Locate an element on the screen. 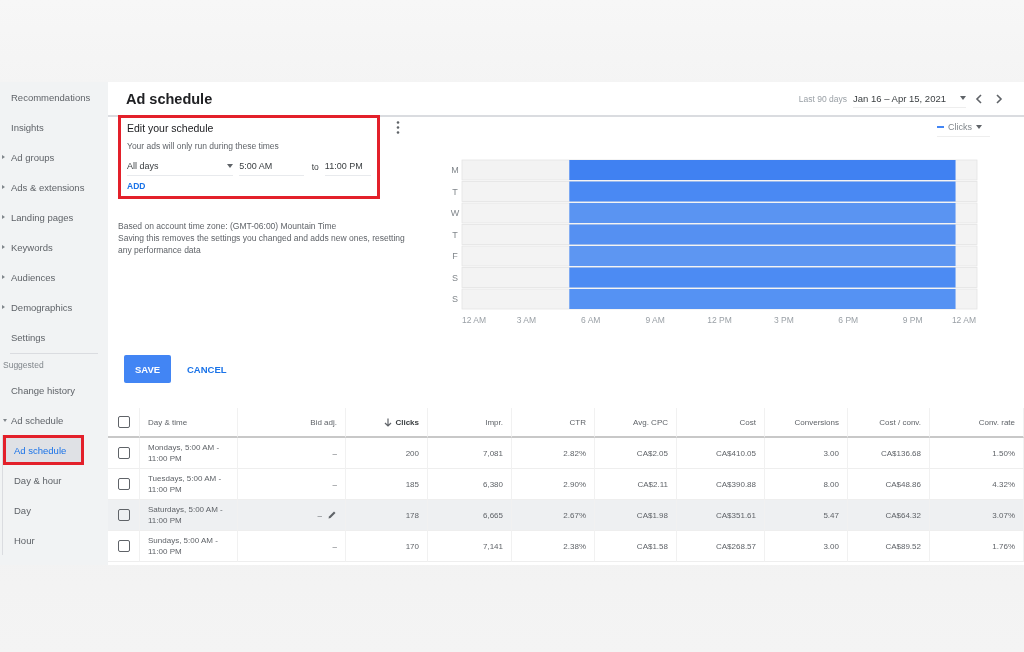  table-row: Saturdays, 5:00 AM - 11:00 PM – 178 6,665 2.67% CA$1.98 CA$351.61 5.47 CA$64.32 3.07% is located at coordinates (566, 515).